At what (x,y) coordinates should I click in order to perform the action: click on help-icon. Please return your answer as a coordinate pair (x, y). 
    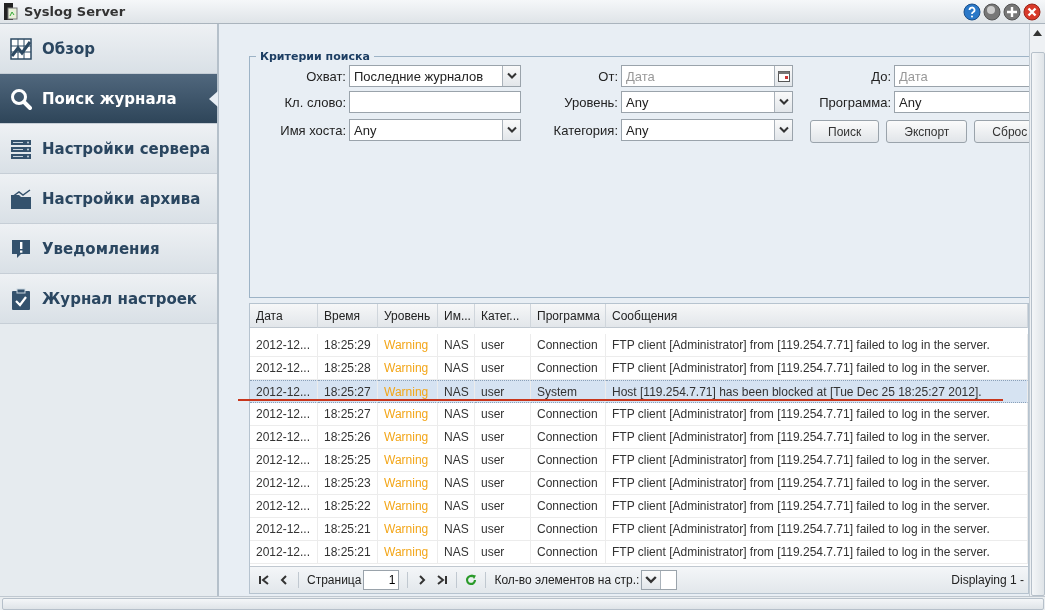
    Looking at the image, I should click on (972, 11).